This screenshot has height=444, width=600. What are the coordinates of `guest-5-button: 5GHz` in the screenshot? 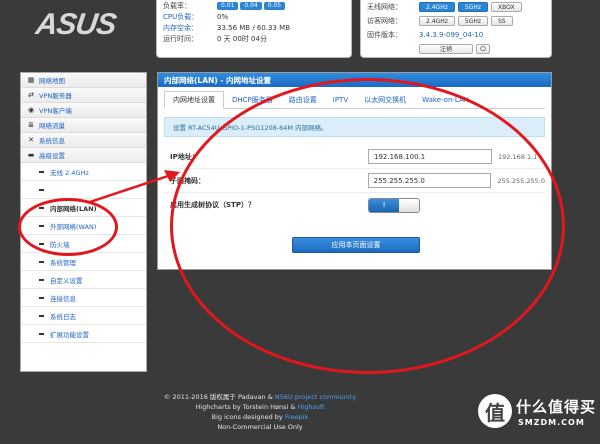 It's located at (472, 21).